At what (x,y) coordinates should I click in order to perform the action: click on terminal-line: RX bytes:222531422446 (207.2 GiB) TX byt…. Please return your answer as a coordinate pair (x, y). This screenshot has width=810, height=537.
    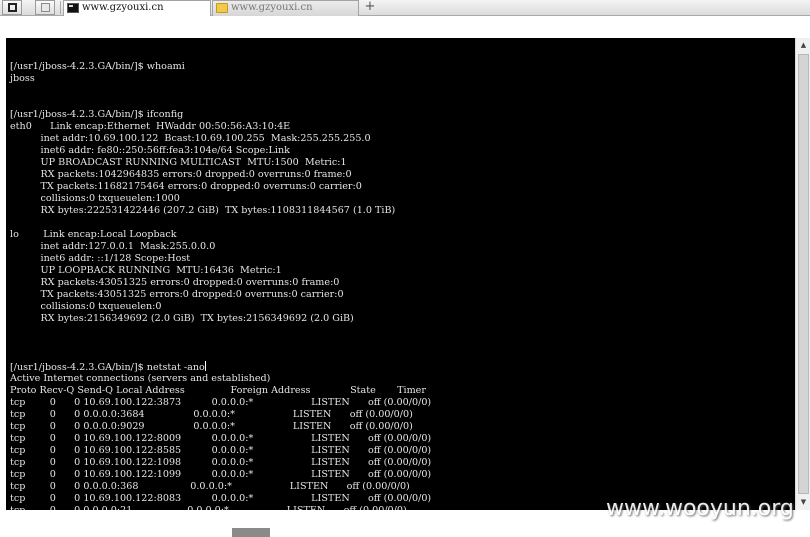
    Looking at the image, I should click on (203, 210).